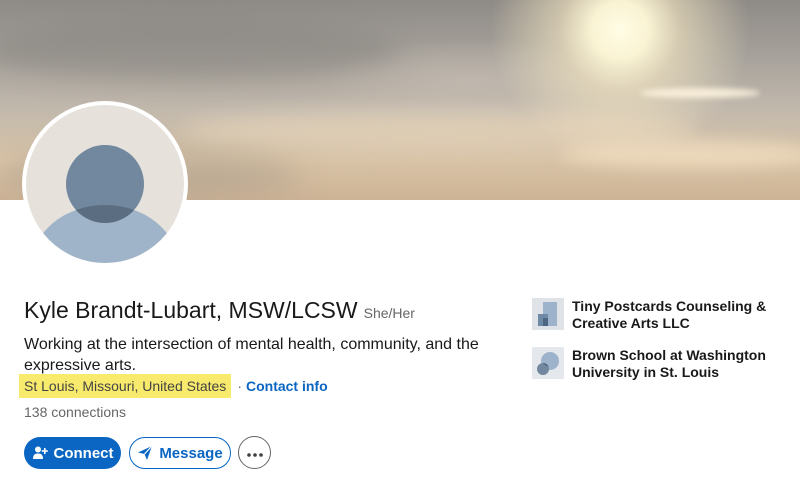 Image resolution: width=800 pixels, height=493 pixels. I want to click on message-label: Message, so click(191, 453).